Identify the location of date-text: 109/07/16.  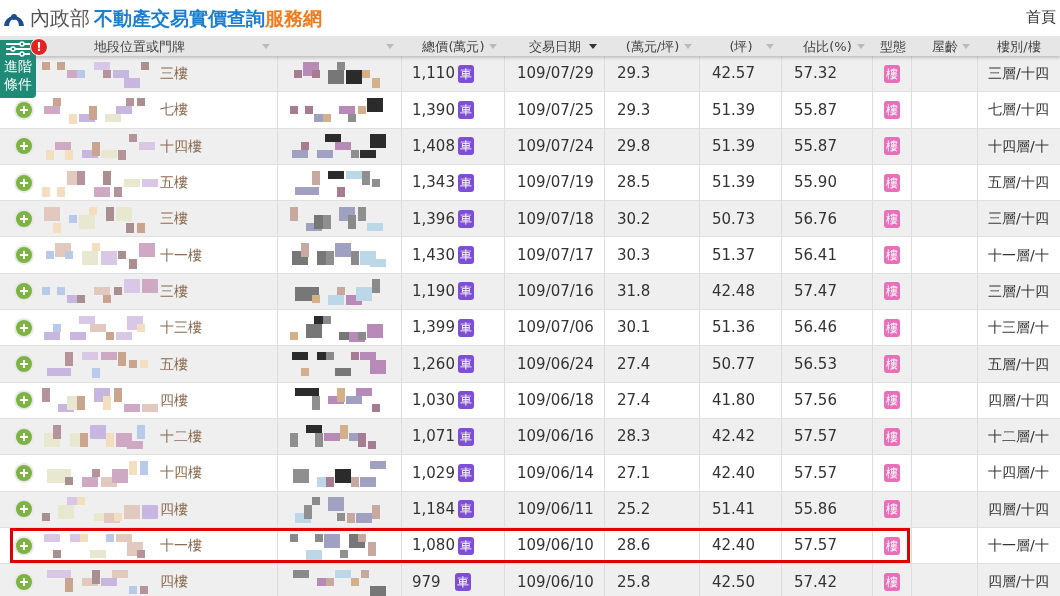
(555, 292).